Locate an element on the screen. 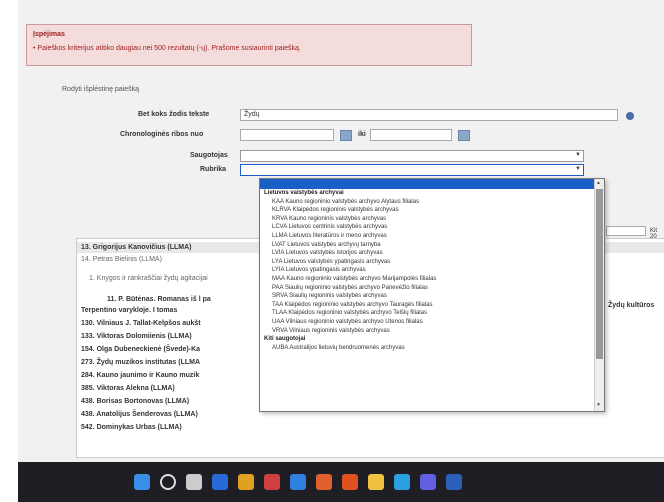 The image size is (664, 502). result-row: 542. Dominykas Urbas (LLMA) is located at coordinates (131, 427).